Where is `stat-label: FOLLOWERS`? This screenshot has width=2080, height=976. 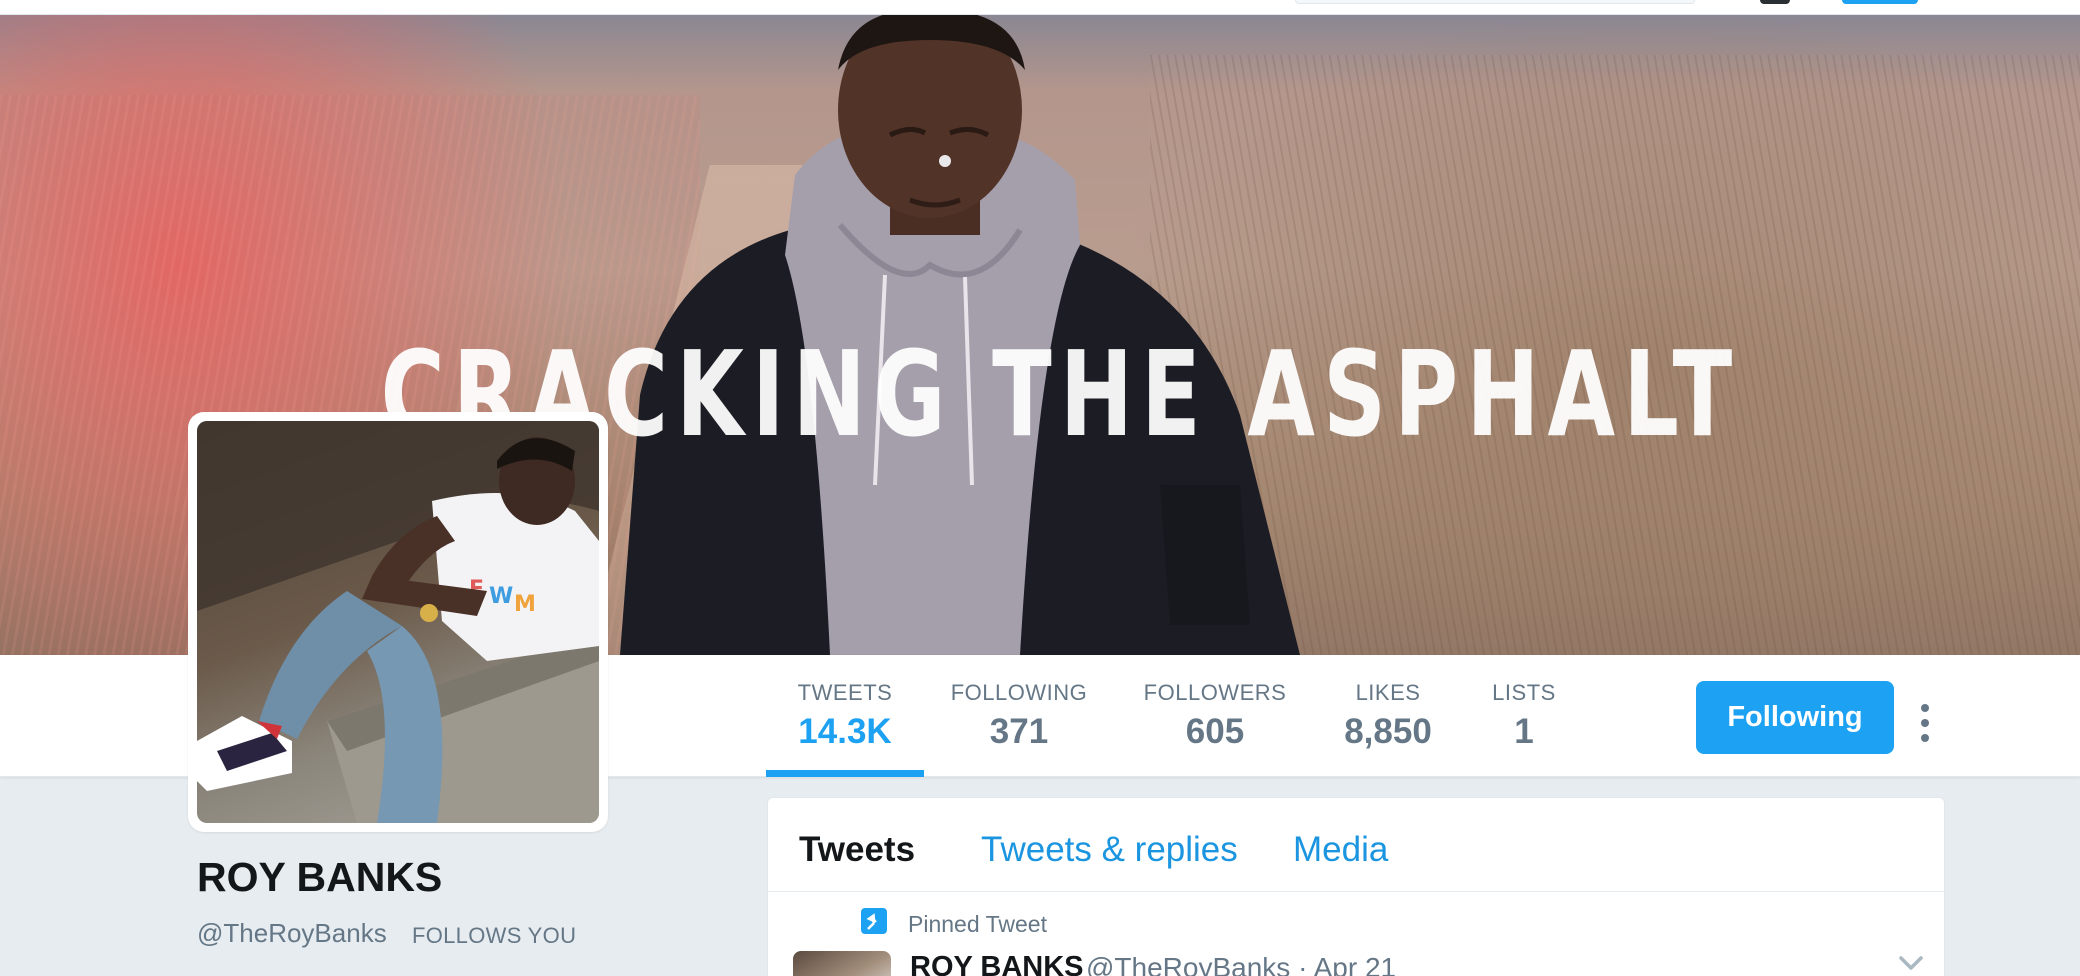 stat-label: FOLLOWERS is located at coordinates (1215, 692).